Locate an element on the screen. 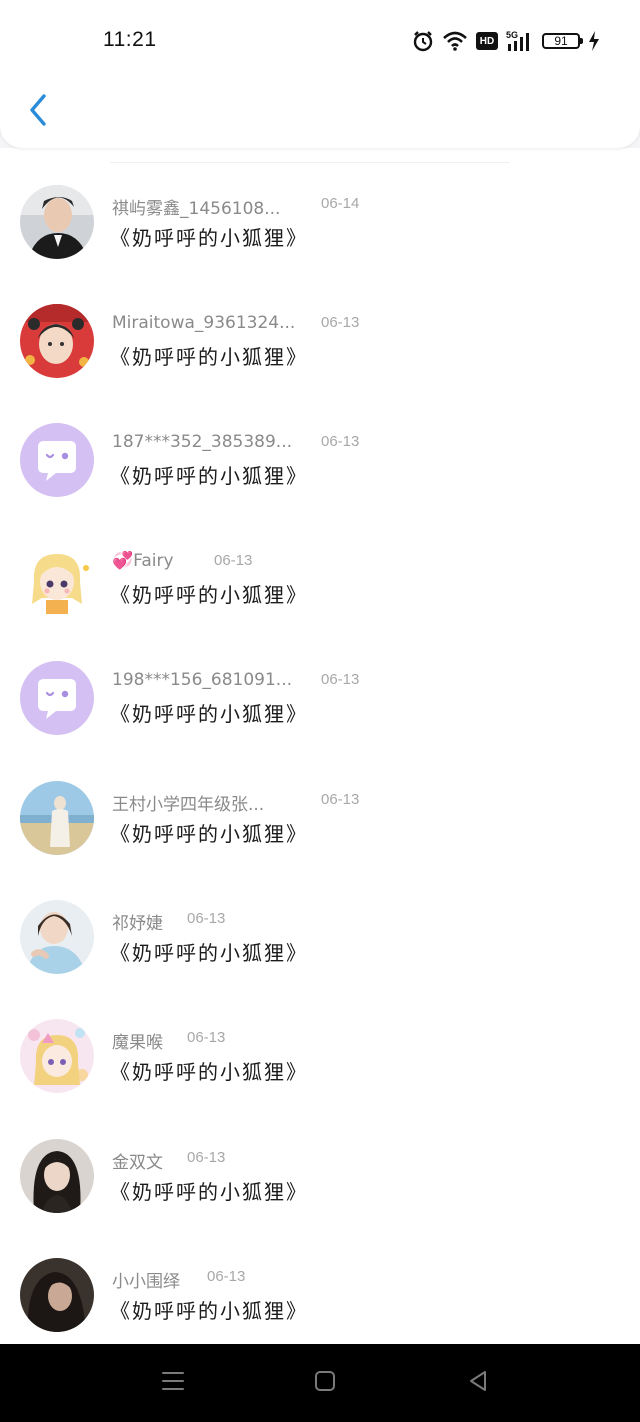 This screenshot has height=1422, width=640. list-item: 金双文 06-13 《奶呼呼的小狐狸》 is located at coordinates (320, 1162).